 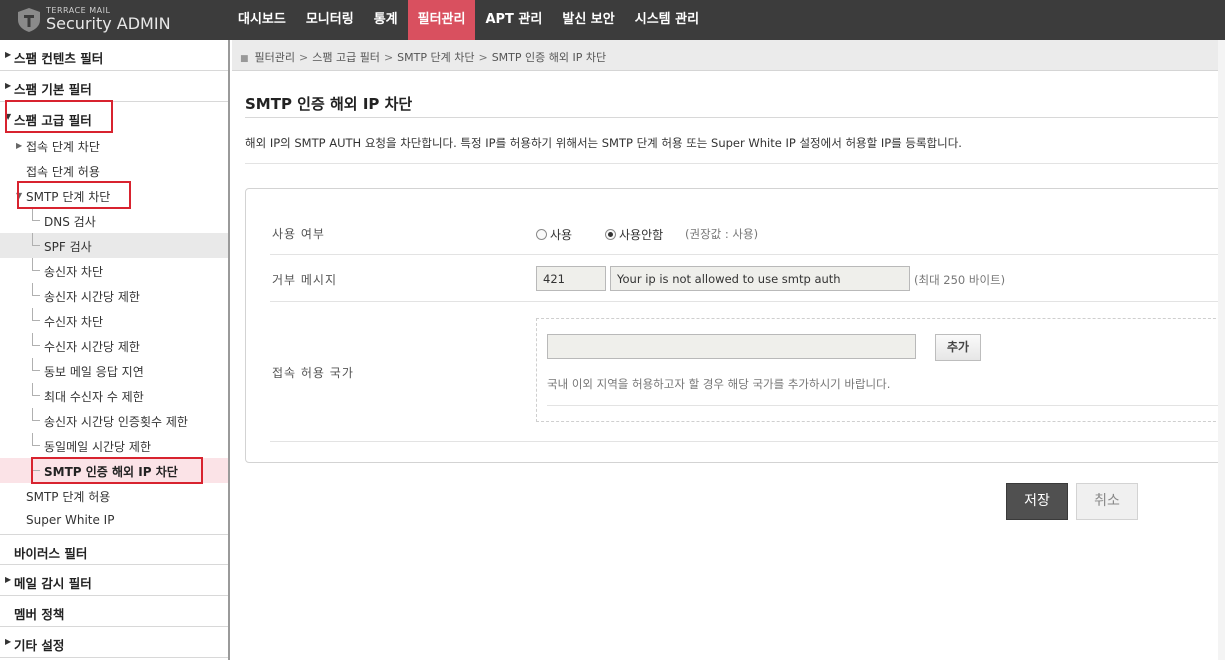 I want to click on sidebar-item-smtp-block: ▼ SMTP 단계 차단, so click(x=114, y=195).